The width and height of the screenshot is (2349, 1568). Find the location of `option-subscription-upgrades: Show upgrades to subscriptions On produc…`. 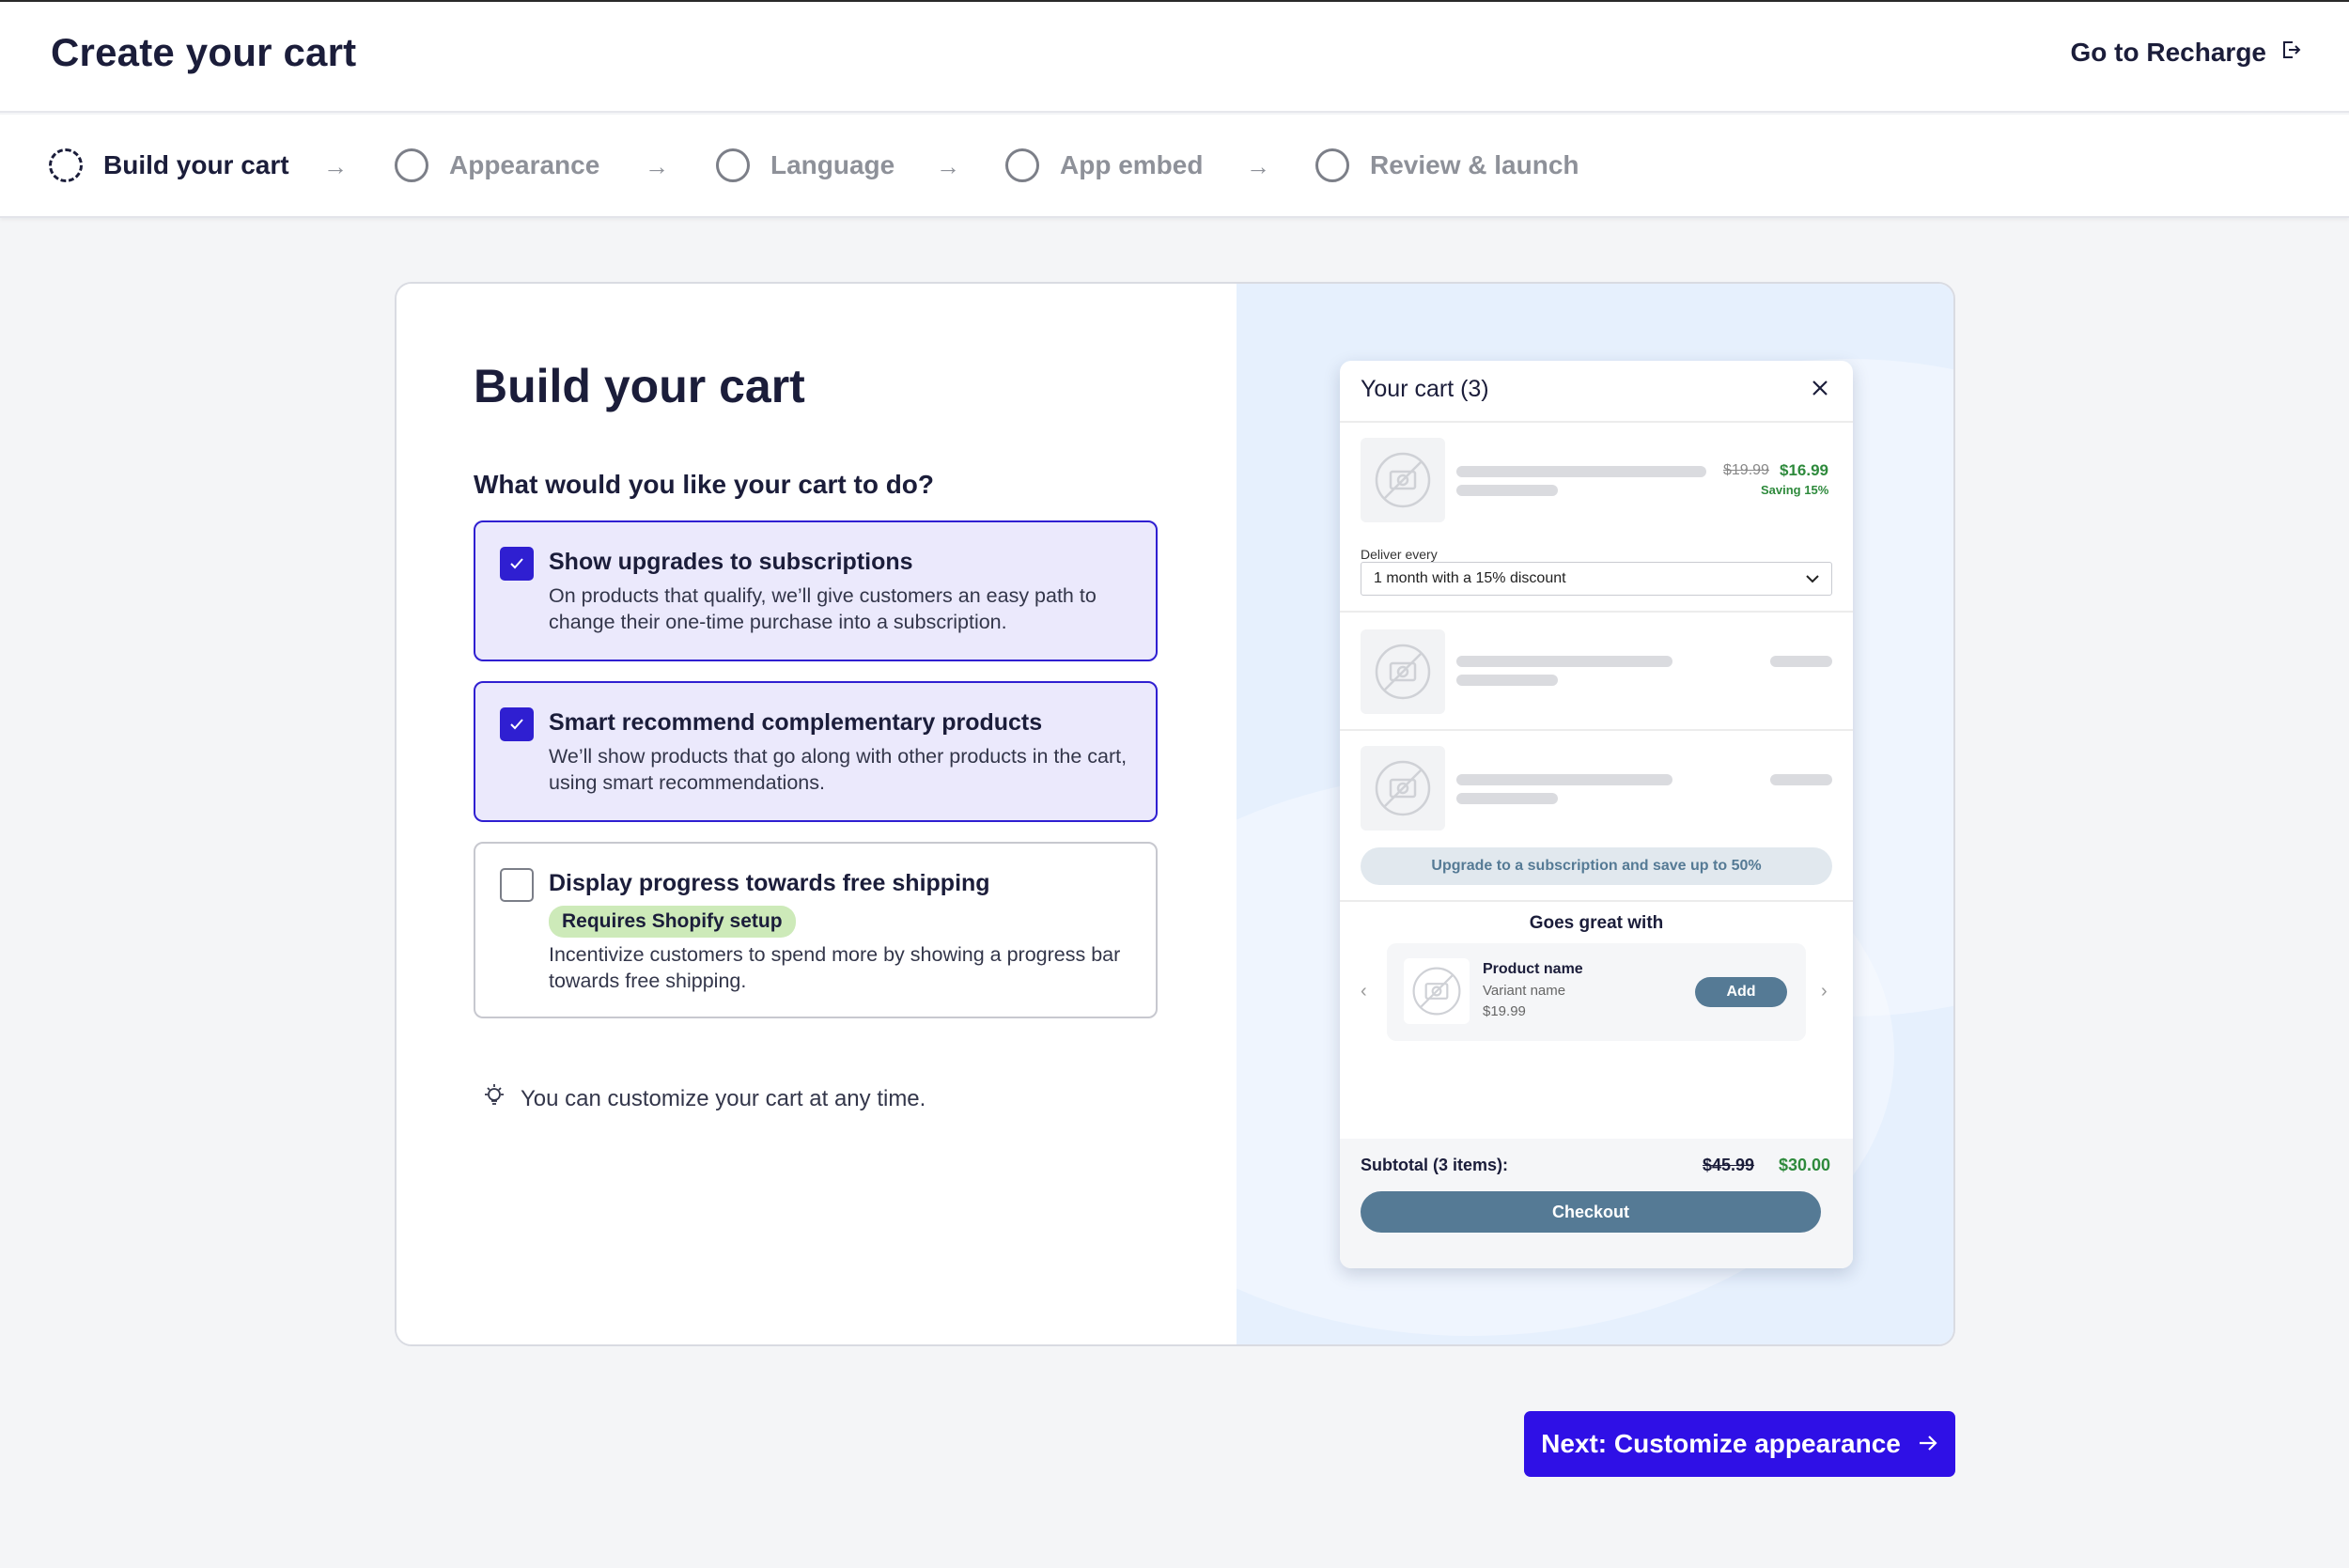

option-subscription-upgrades: Show upgrades to subscriptions On produc… is located at coordinates (816, 590).